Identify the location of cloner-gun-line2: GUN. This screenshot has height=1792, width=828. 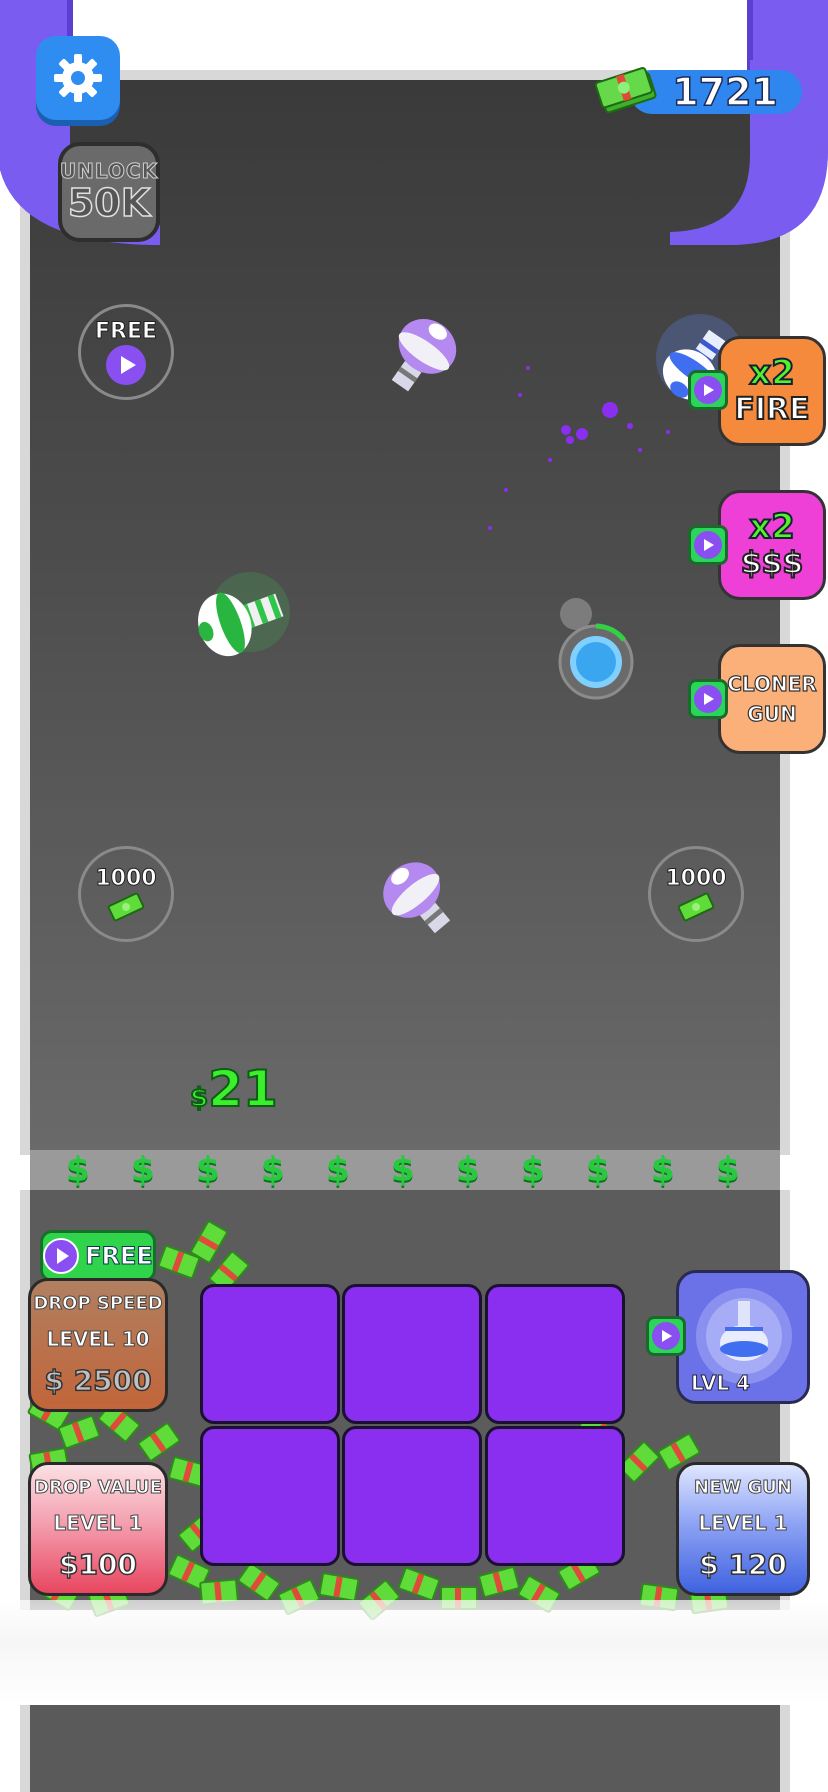
(772, 713).